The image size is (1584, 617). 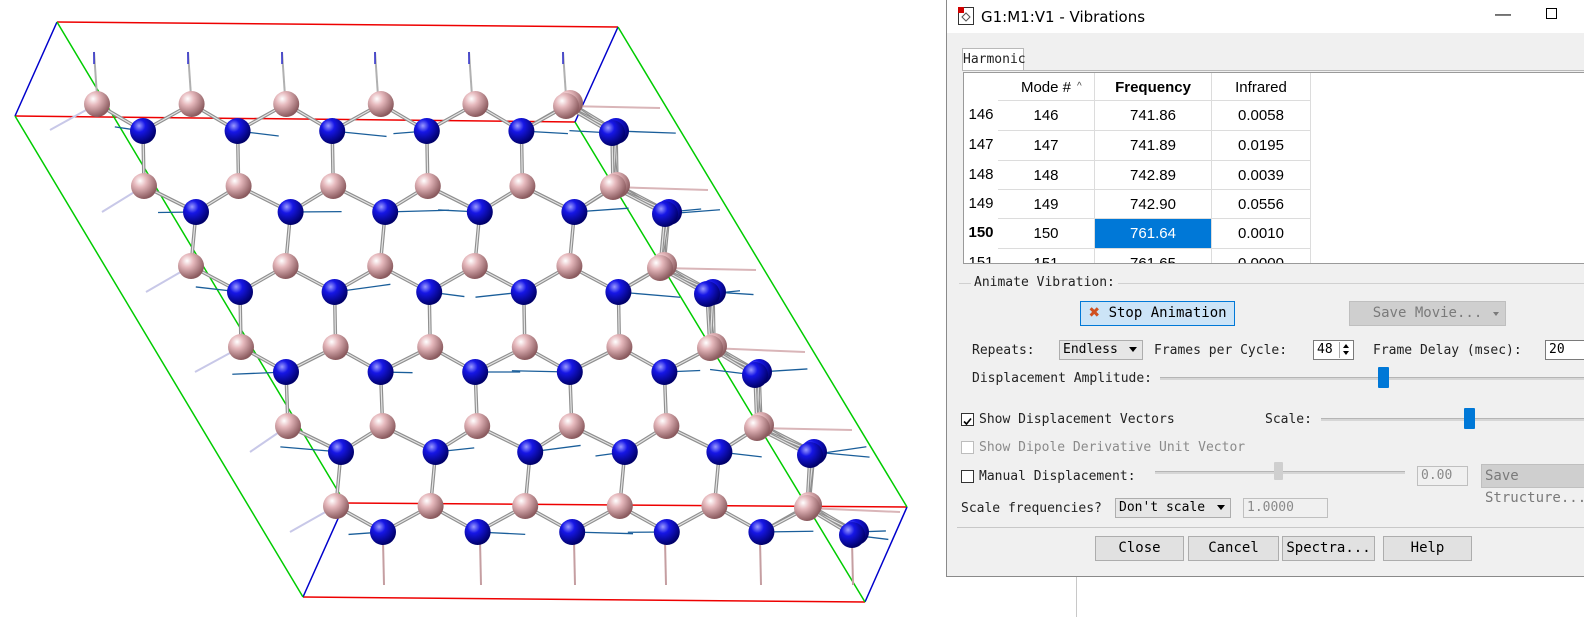 I want to click on table-row: 146 146 741.86 0.0058, so click(x=1137, y=115).